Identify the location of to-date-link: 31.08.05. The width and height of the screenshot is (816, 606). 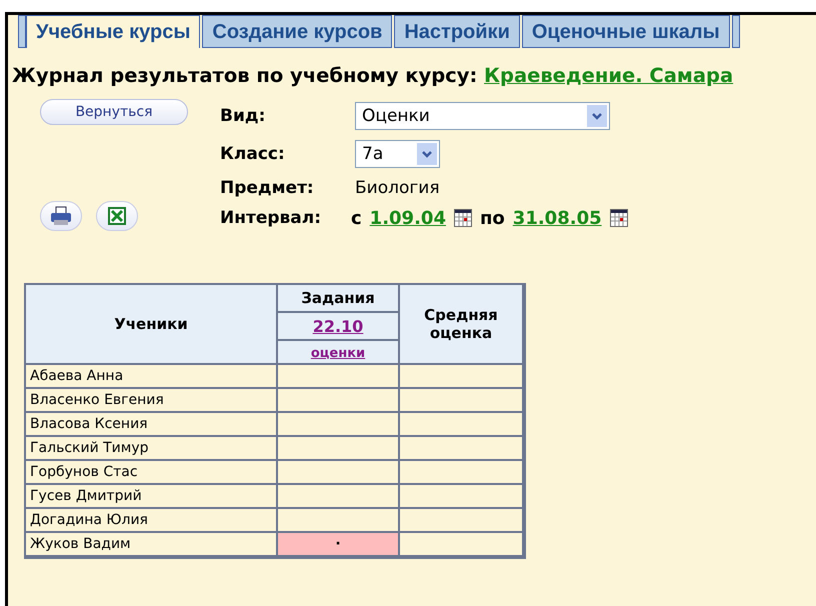
(557, 218).